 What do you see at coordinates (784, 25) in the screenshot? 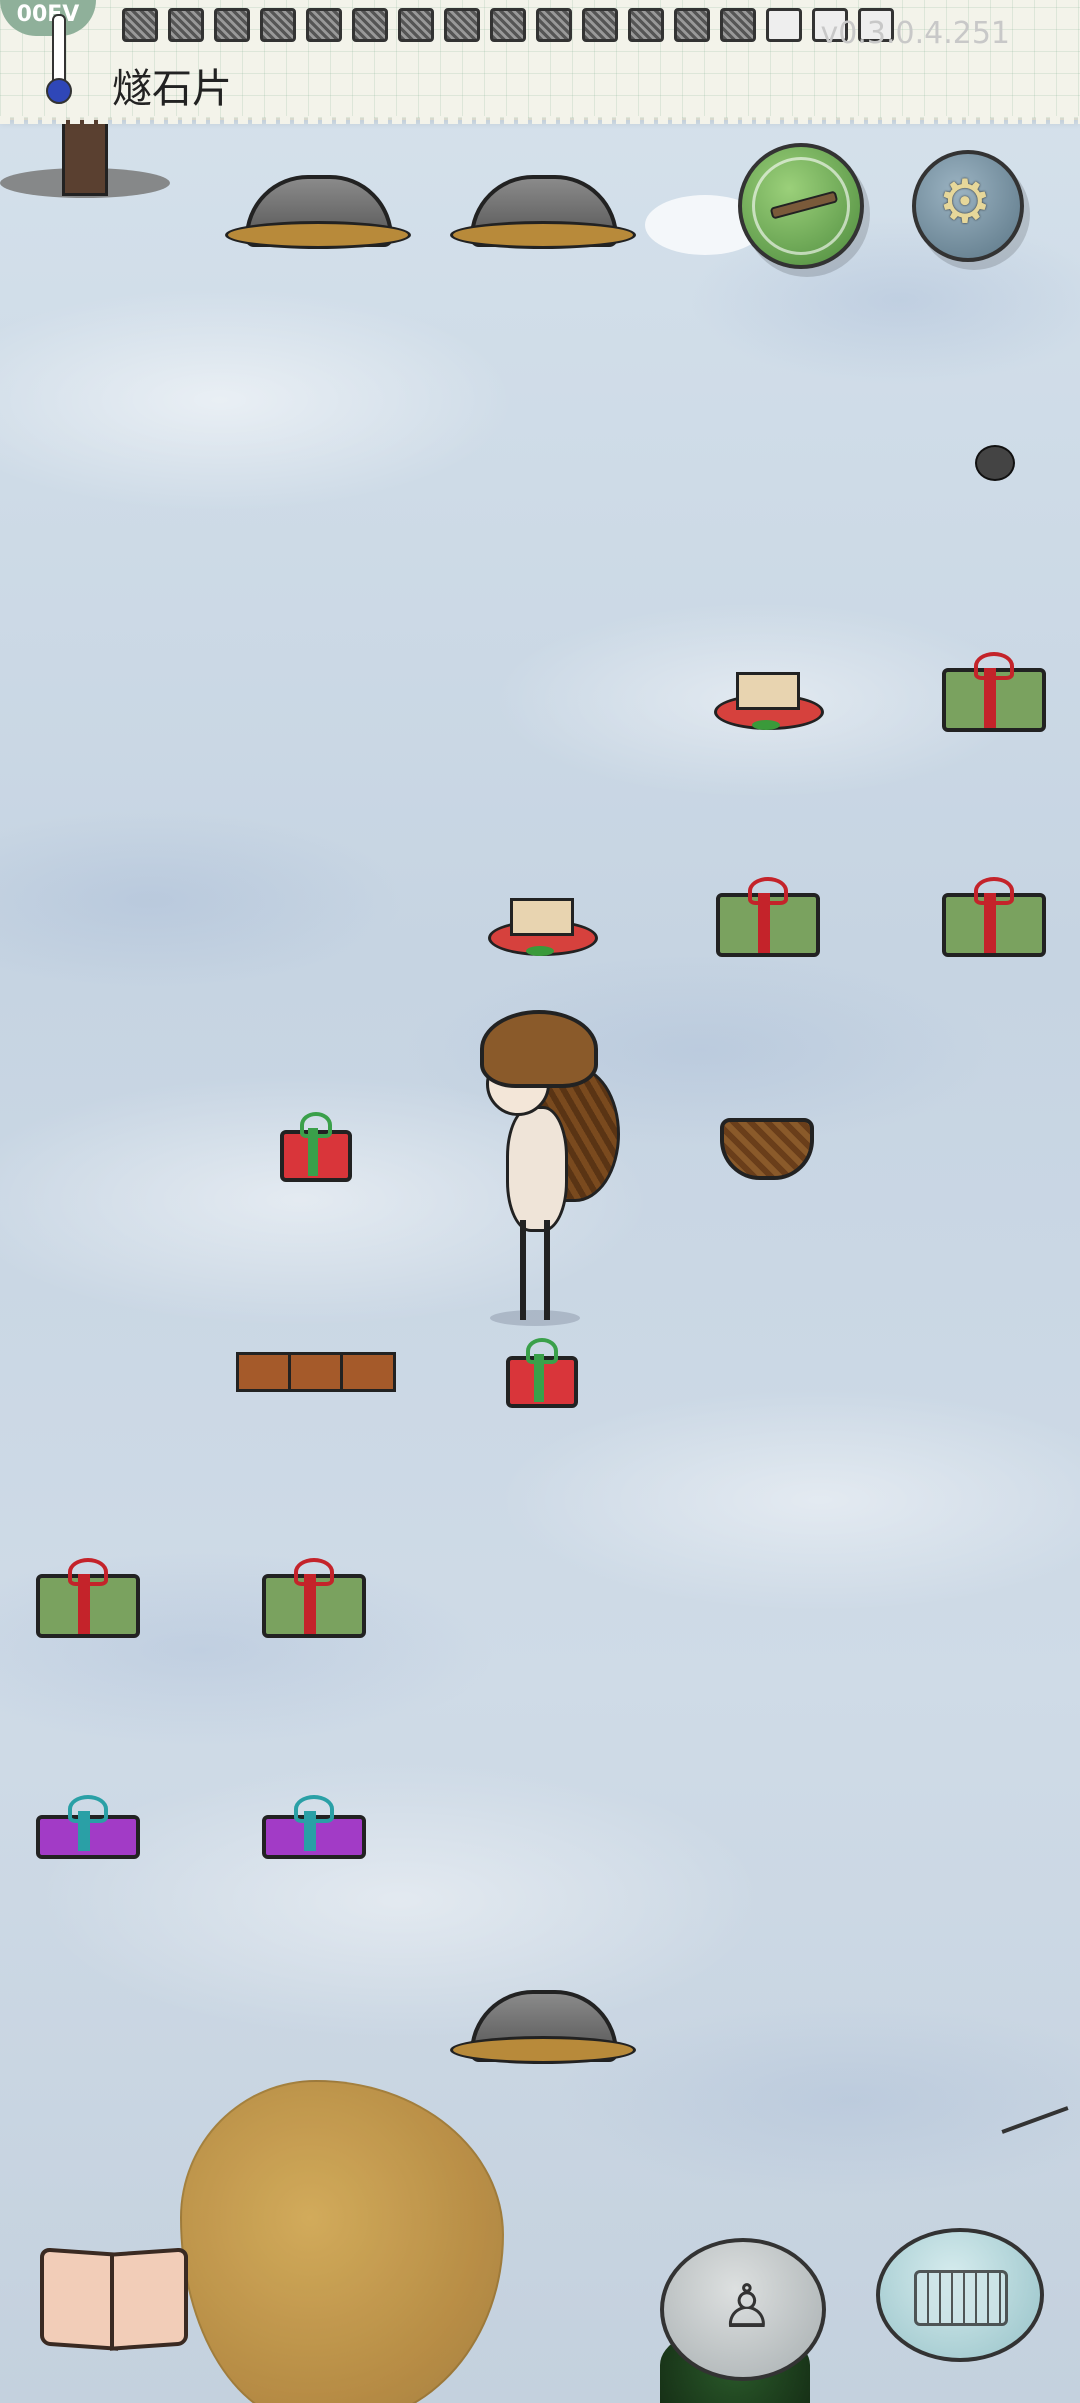
I see `inventory-slot-empty` at bounding box center [784, 25].